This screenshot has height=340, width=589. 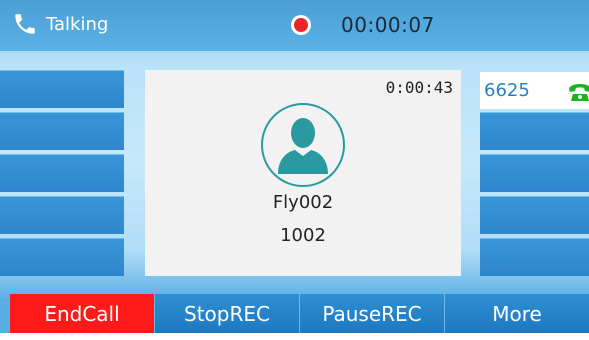 What do you see at coordinates (226, 313) in the screenshot?
I see `stop-recording-button: StopREC` at bounding box center [226, 313].